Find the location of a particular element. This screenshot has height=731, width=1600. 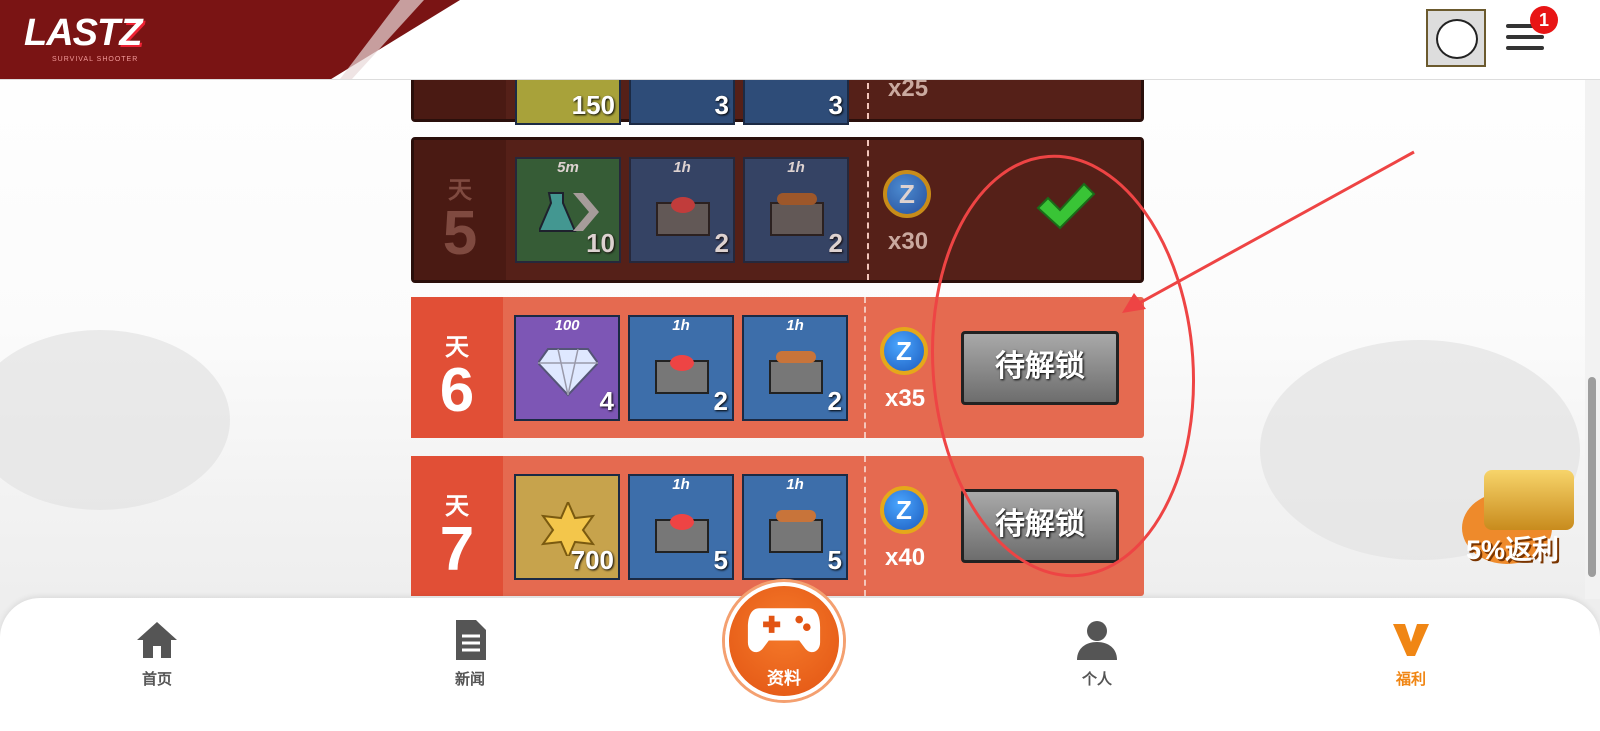

notification-badge: 1 is located at coordinates (1544, 20).